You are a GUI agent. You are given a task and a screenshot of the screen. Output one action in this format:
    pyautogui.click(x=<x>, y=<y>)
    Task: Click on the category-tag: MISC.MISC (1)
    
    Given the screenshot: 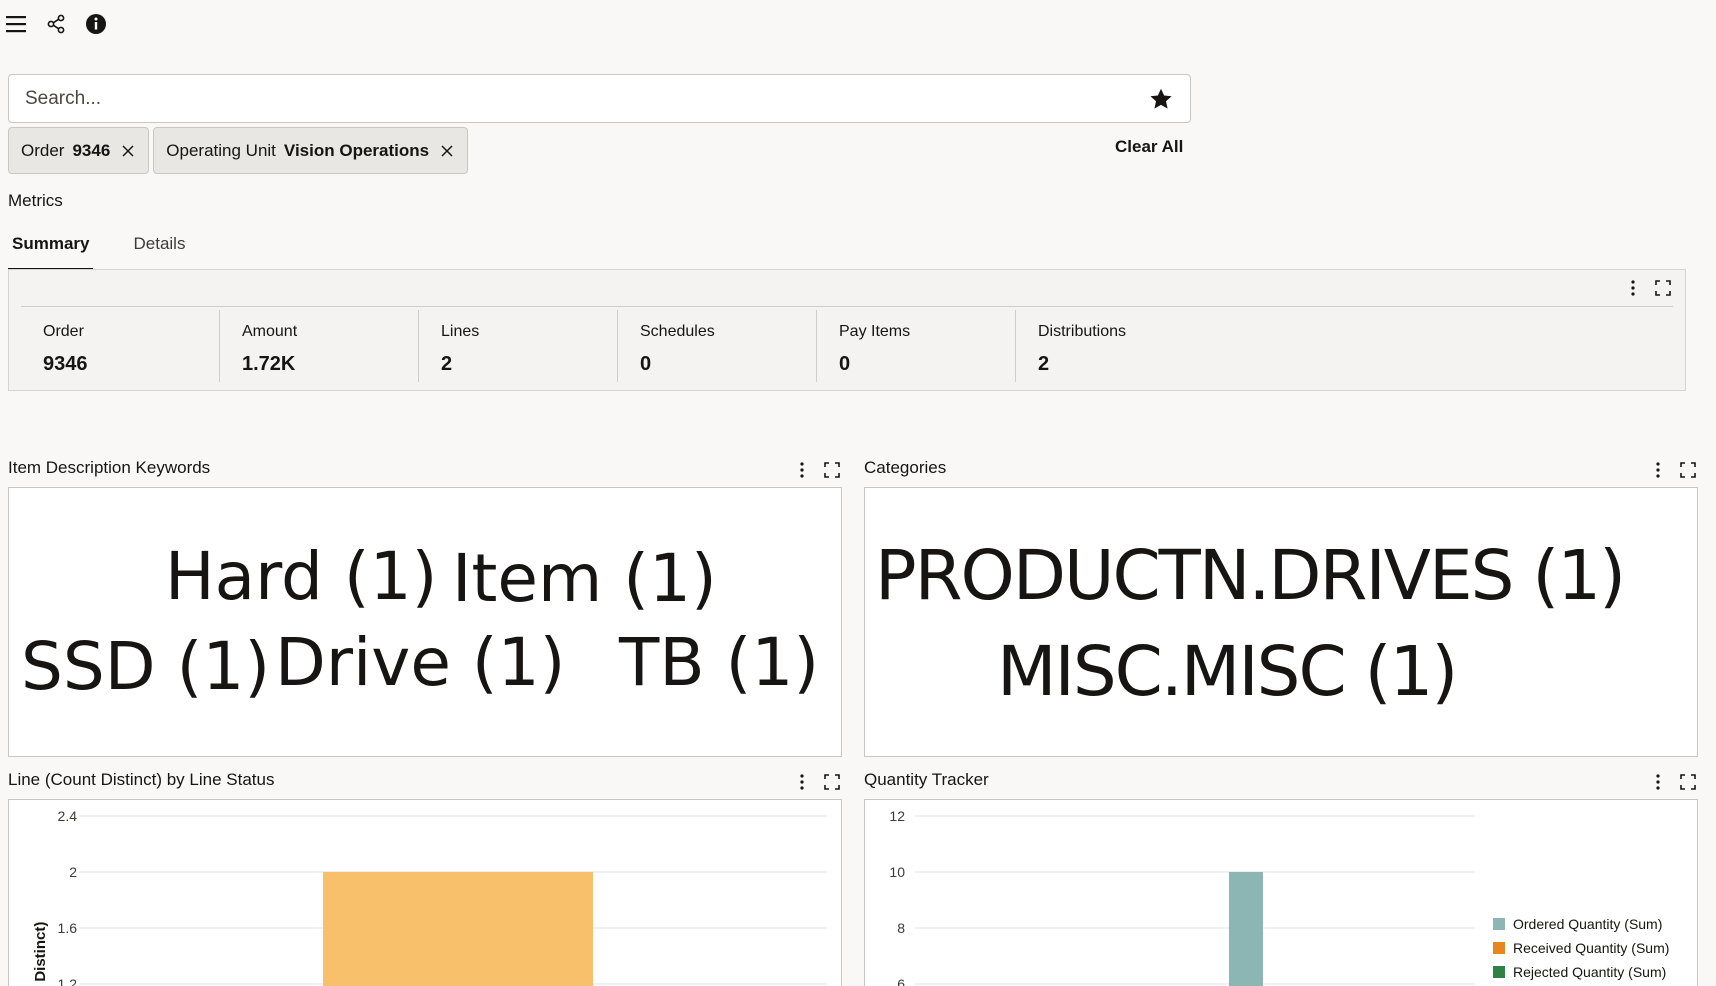 What is the action you would take?
    pyautogui.click(x=1227, y=672)
    